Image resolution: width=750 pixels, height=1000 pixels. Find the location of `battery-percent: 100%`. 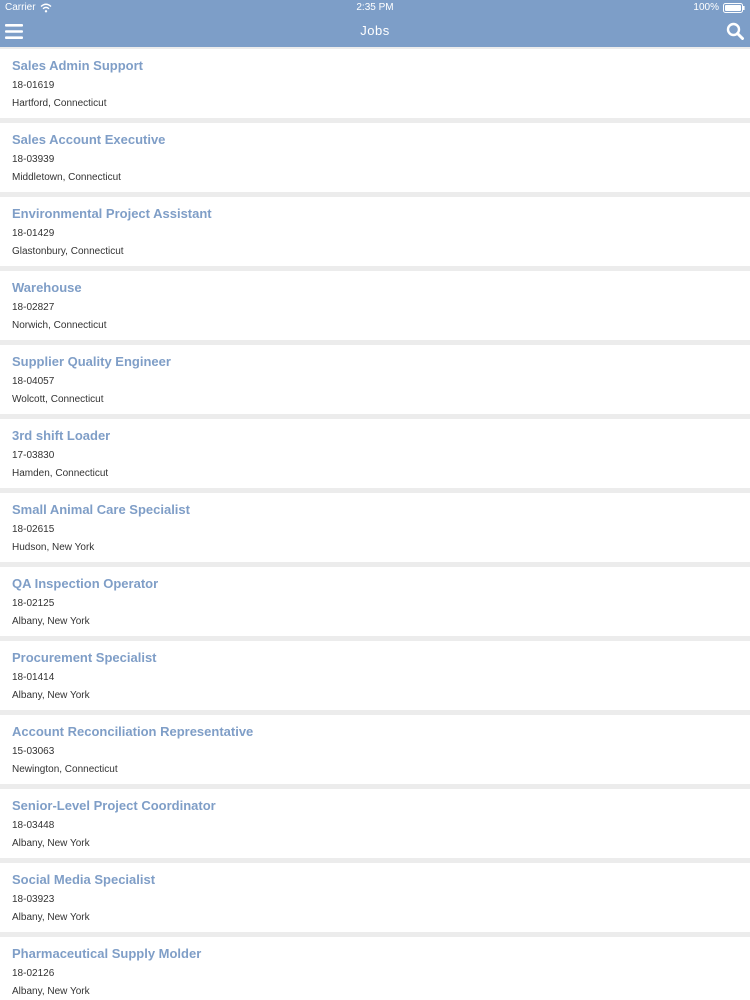

battery-percent: 100% is located at coordinates (706, 7).